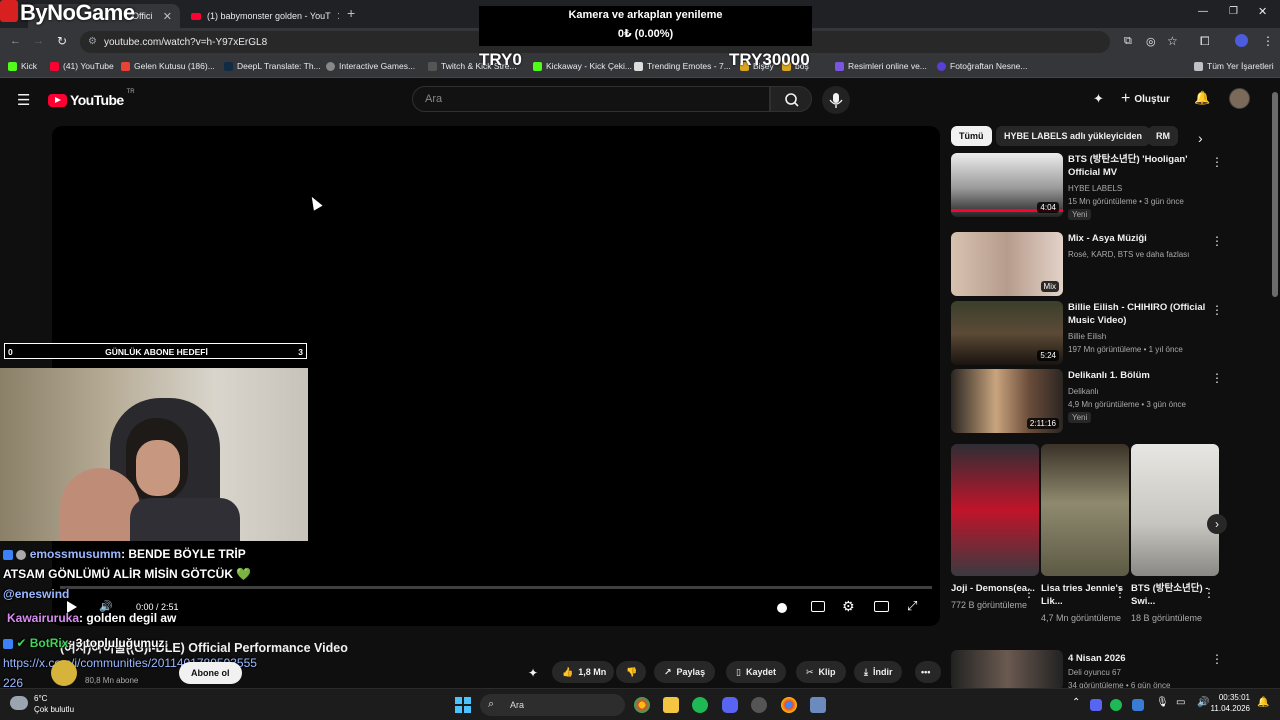 This screenshot has width=1280, height=720. I want to click on rec-thumbnail: 2:11:16, so click(1007, 401).